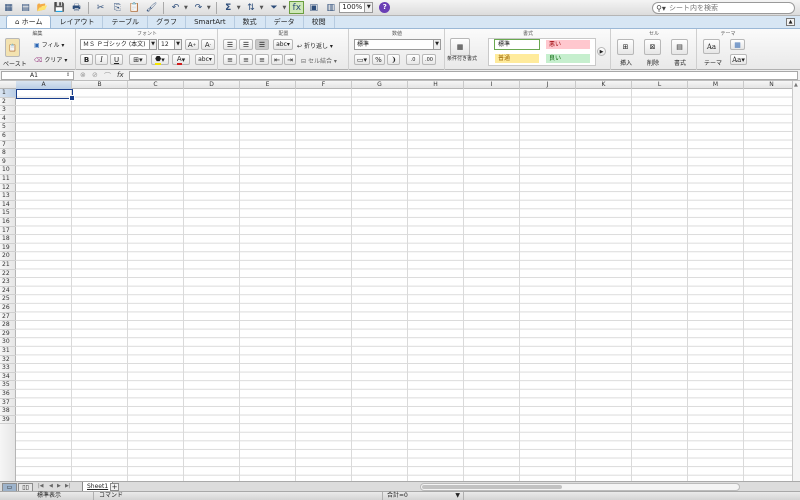  What do you see at coordinates (8, 93) in the screenshot?
I see `row-header: 1` at bounding box center [8, 93].